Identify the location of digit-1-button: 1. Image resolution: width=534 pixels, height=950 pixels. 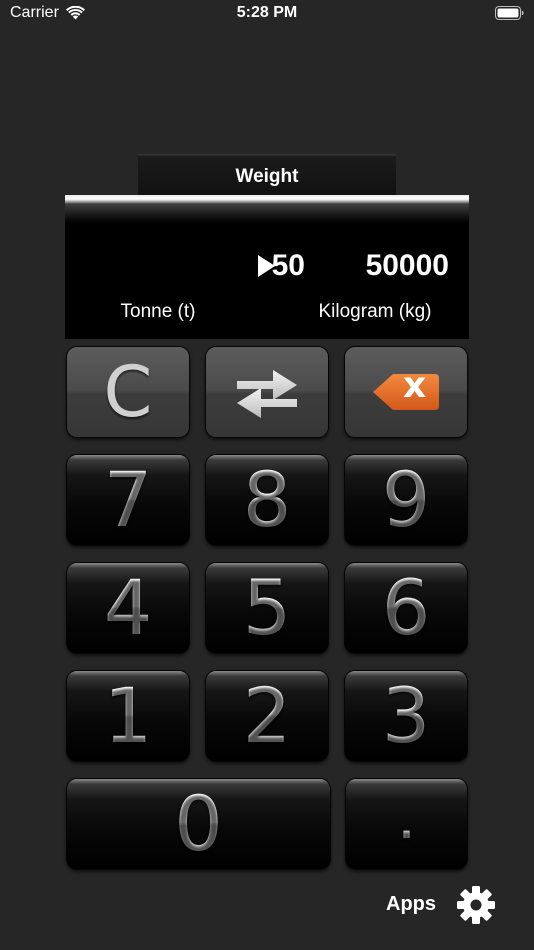
(128, 716).